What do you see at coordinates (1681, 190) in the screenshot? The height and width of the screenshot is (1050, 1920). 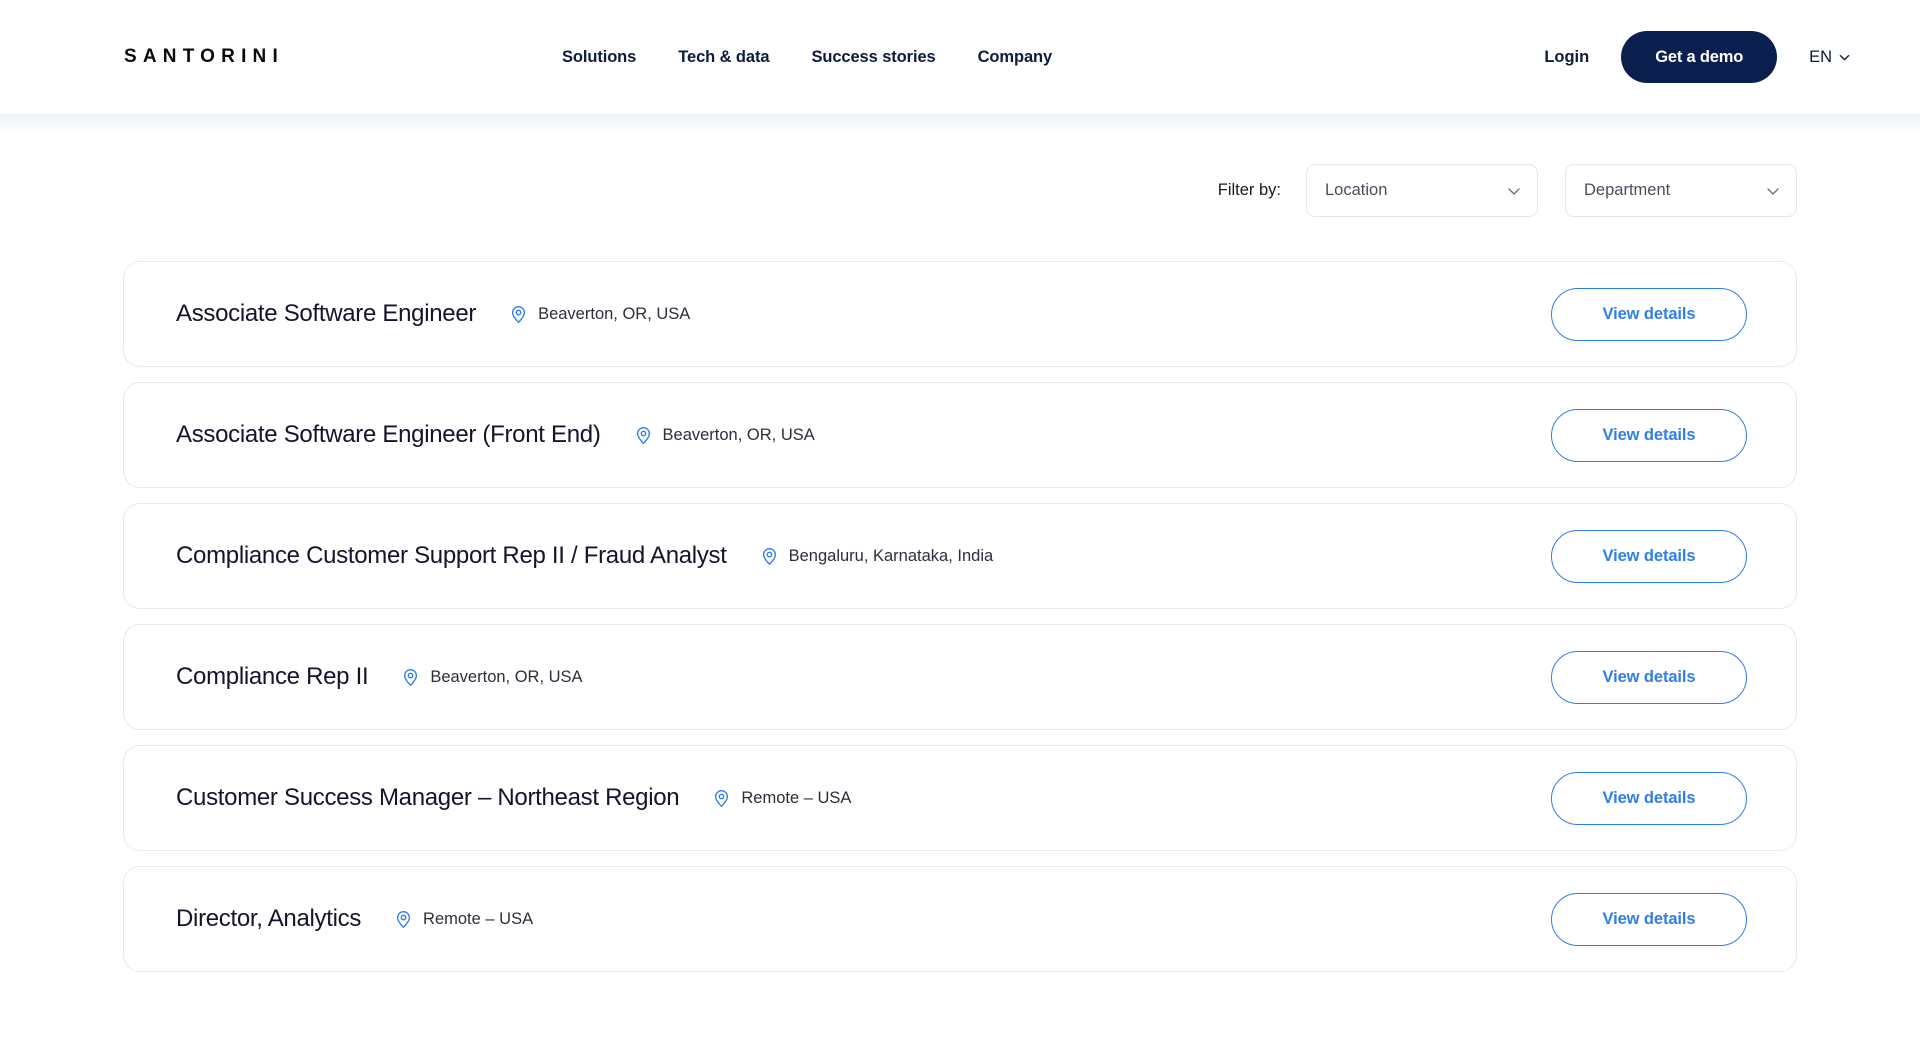 I see `department-filter-select: Department` at bounding box center [1681, 190].